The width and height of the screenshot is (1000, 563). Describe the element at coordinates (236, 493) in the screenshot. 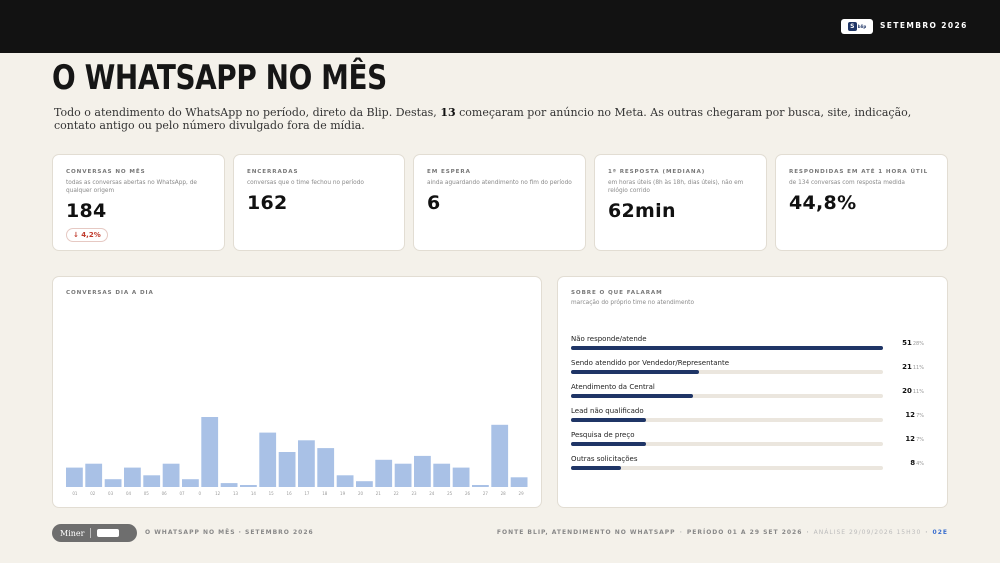

I see `x-tick-label: 13` at that location.